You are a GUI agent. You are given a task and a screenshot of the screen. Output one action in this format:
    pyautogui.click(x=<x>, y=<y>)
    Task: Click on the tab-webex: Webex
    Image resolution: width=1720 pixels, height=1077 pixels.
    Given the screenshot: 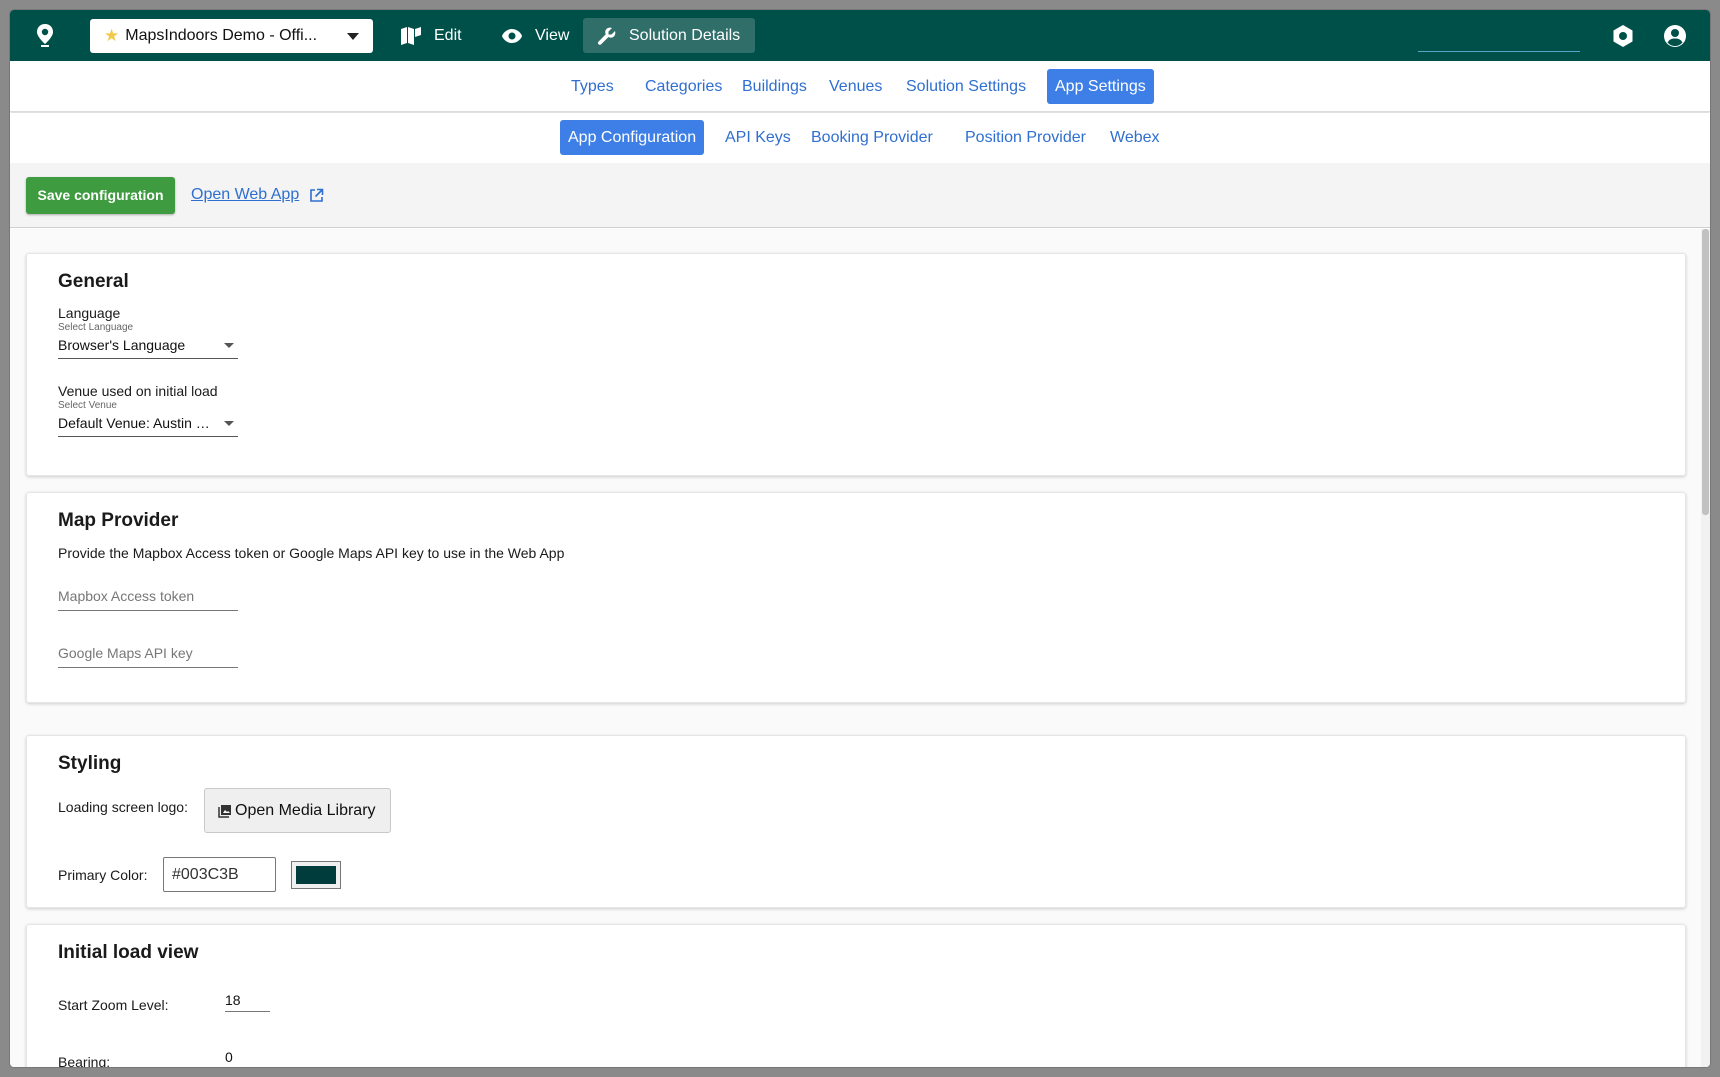 What is the action you would take?
    pyautogui.click(x=1135, y=137)
    